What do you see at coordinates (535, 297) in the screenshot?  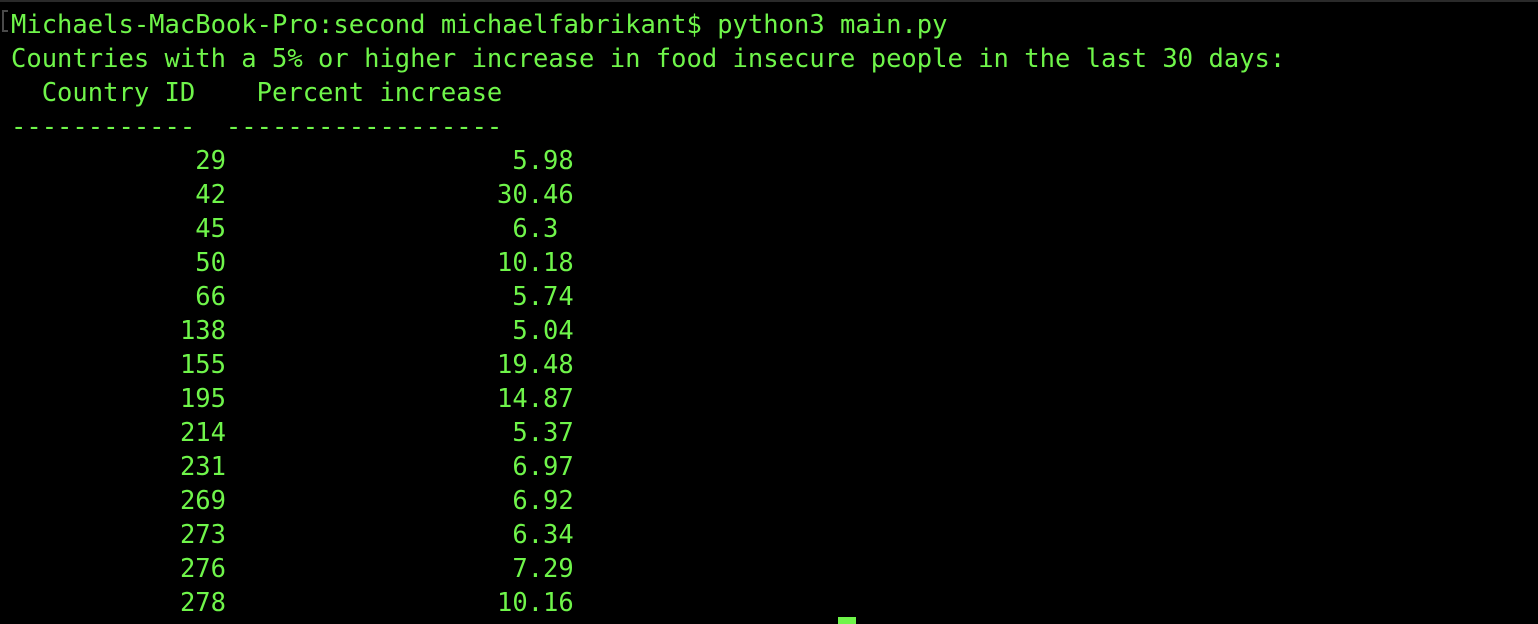 I see `percent-increase-cell: 5.74` at bounding box center [535, 297].